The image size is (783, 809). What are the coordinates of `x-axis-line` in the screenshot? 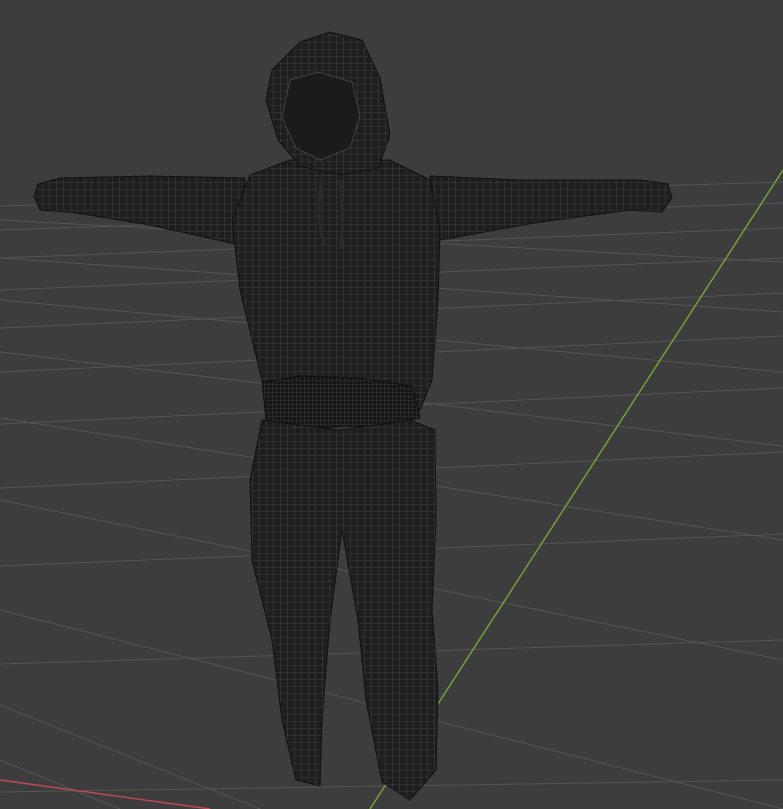 It's located at (105, 794).